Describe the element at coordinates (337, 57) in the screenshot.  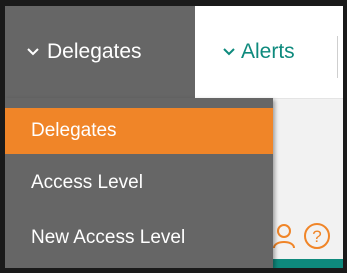
I see `tab-divider` at that location.